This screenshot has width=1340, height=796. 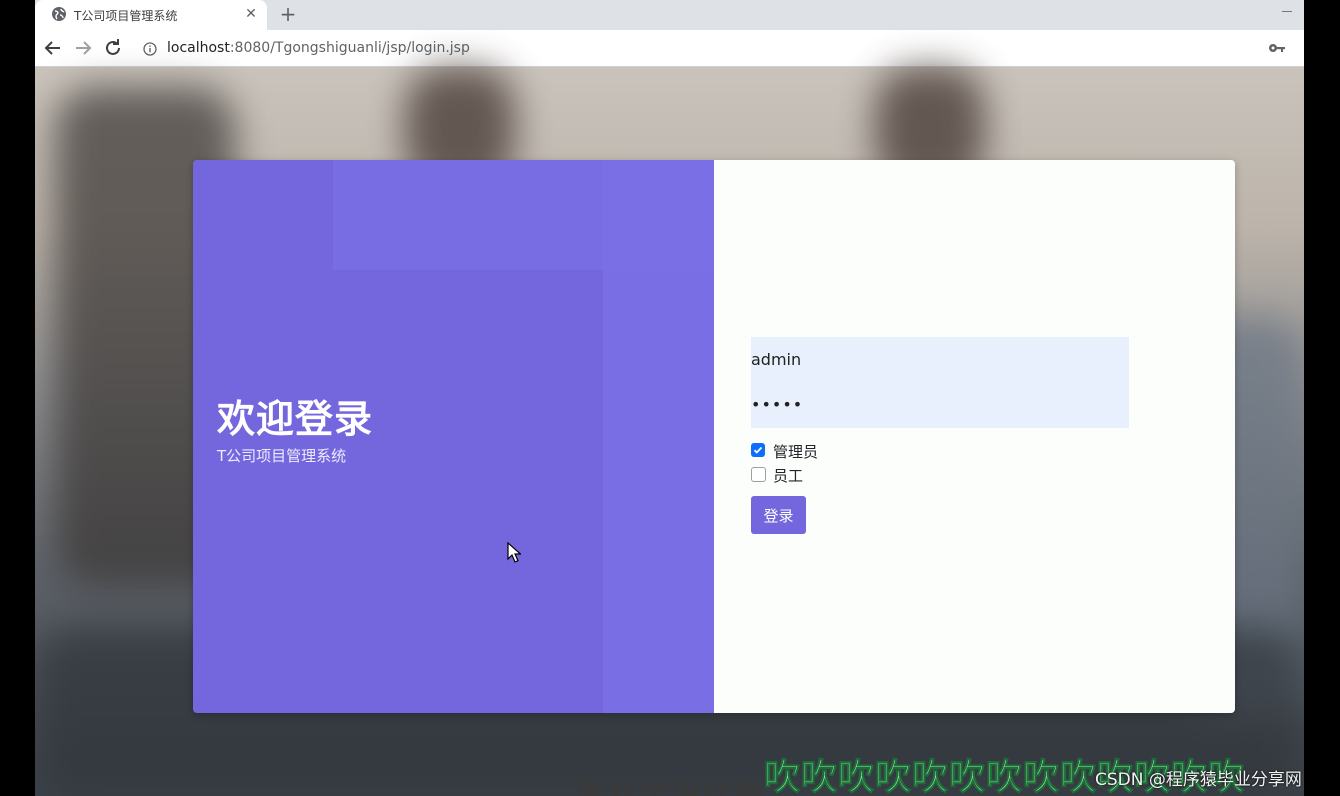 What do you see at coordinates (282, 456) in the screenshot?
I see `system-subtitle: T公司项目管理系统` at bounding box center [282, 456].